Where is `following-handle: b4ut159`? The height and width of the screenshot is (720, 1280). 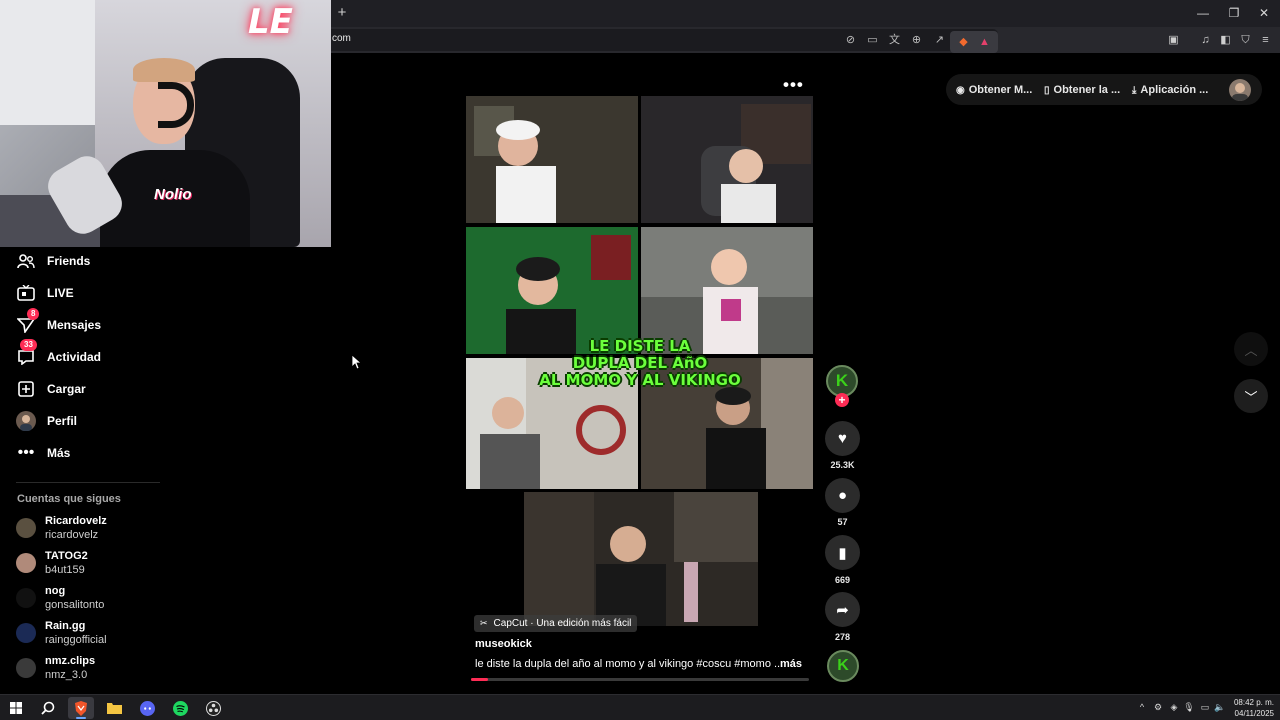
following-handle: b4ut159 is located at coordinates (65, 569).